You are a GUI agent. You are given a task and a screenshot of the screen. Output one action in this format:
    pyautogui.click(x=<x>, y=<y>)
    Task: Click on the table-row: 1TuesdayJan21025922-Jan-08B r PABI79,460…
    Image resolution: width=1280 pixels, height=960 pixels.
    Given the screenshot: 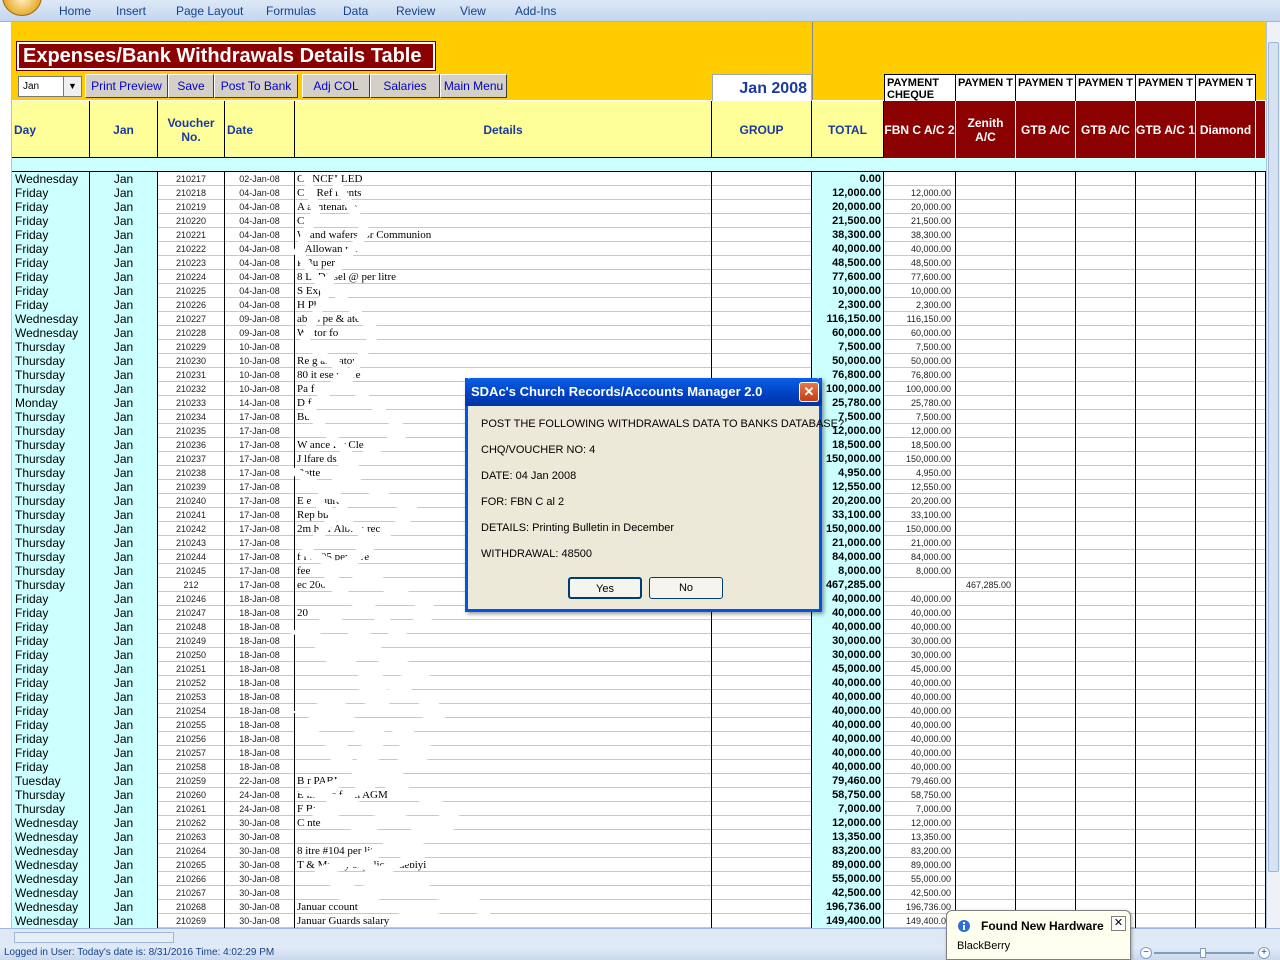 What is the action you would take?
    pyautogui.click(x=633, y=781)
    